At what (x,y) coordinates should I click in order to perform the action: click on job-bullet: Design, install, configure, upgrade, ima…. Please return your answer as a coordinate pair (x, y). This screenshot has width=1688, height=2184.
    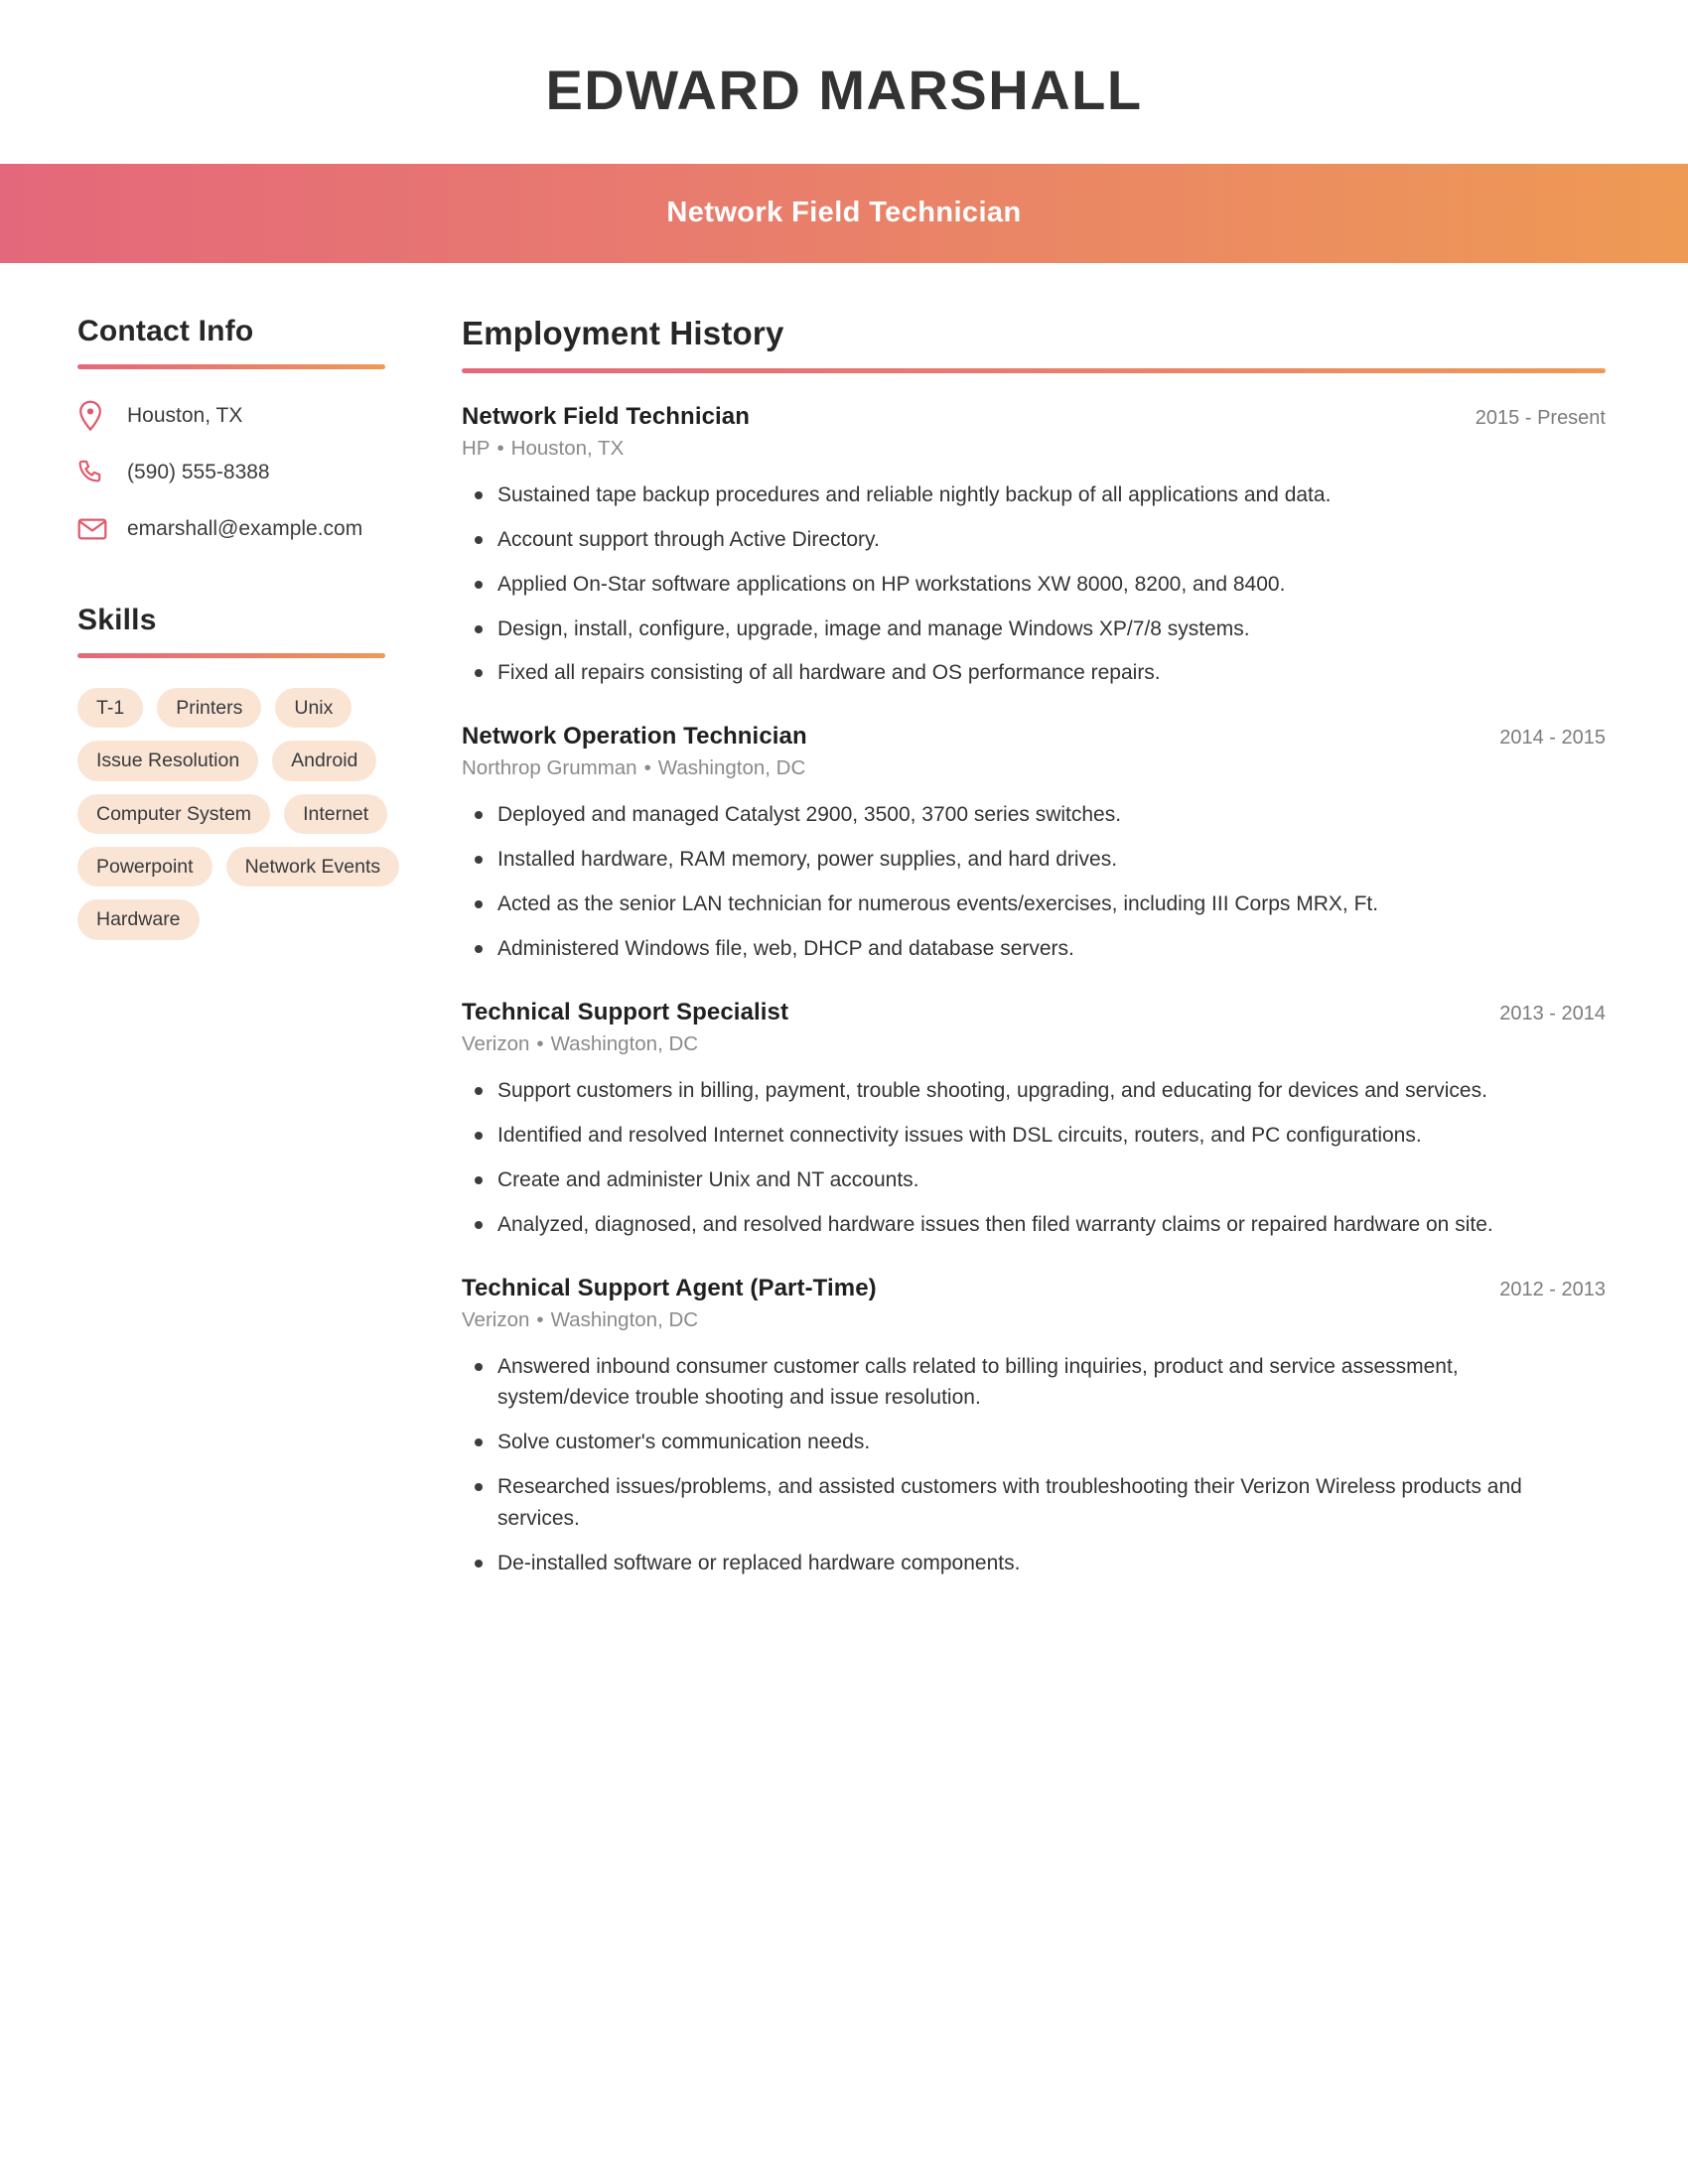
    Looking at the image, I should click on (1018, 629).